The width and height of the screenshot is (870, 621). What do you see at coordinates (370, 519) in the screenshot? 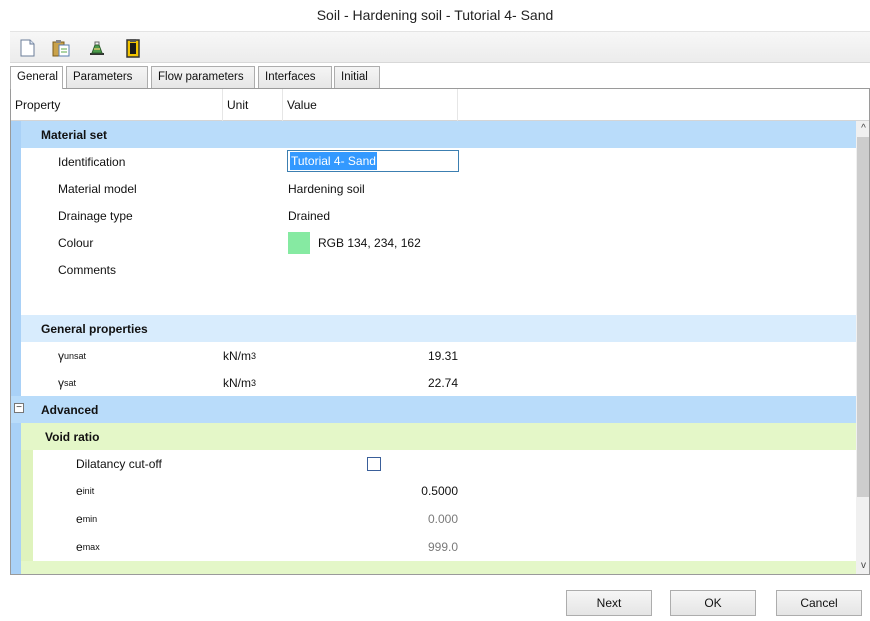
I see `e-min-value: 0.000` at bounding box center [370, 519].